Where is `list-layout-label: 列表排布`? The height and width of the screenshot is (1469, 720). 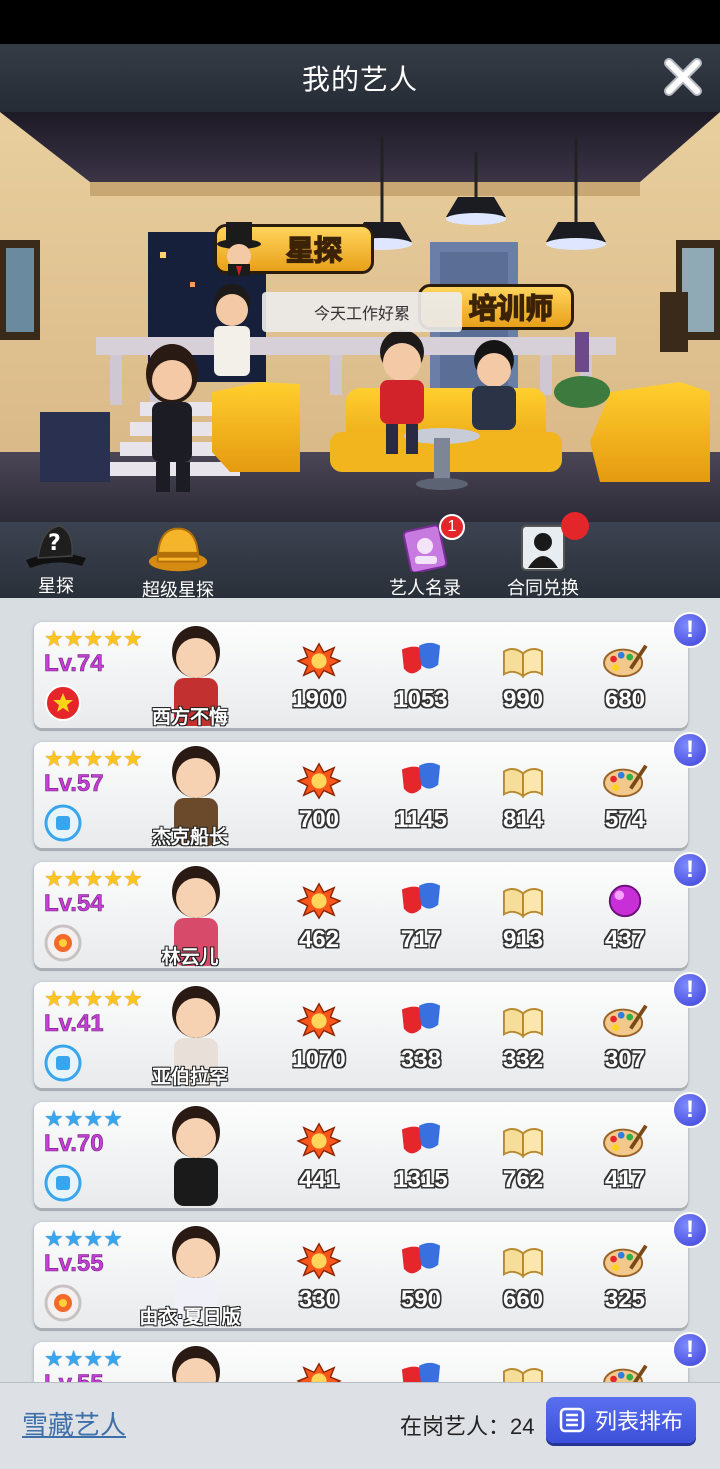 list-layout-label: 列表排布 is located at coordinates (638, 1421).